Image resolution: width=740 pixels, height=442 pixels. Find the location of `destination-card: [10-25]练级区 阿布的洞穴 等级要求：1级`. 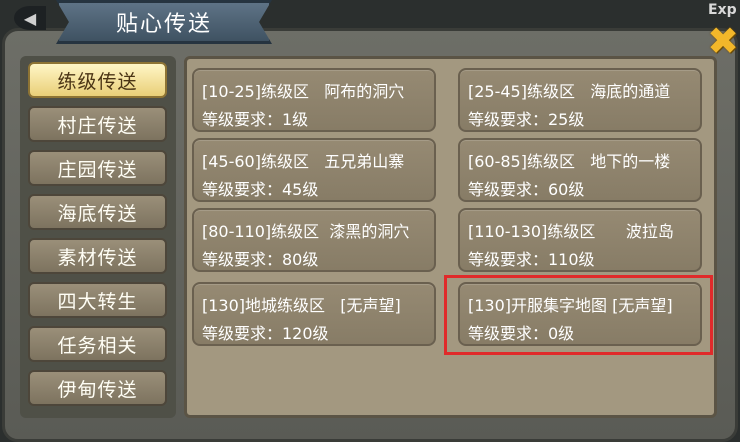

destination-card: [10-25]练级区 阿布的洞穴 等级要求：1级 is located at coordinates (314, 100).